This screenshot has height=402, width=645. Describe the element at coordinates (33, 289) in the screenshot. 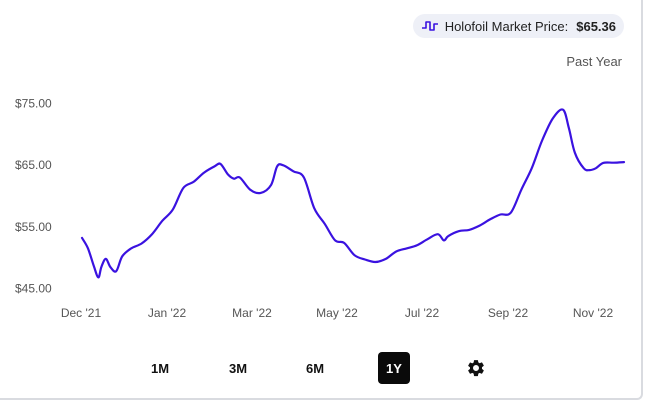

I see `y-tick-label: $45.00` at that location.